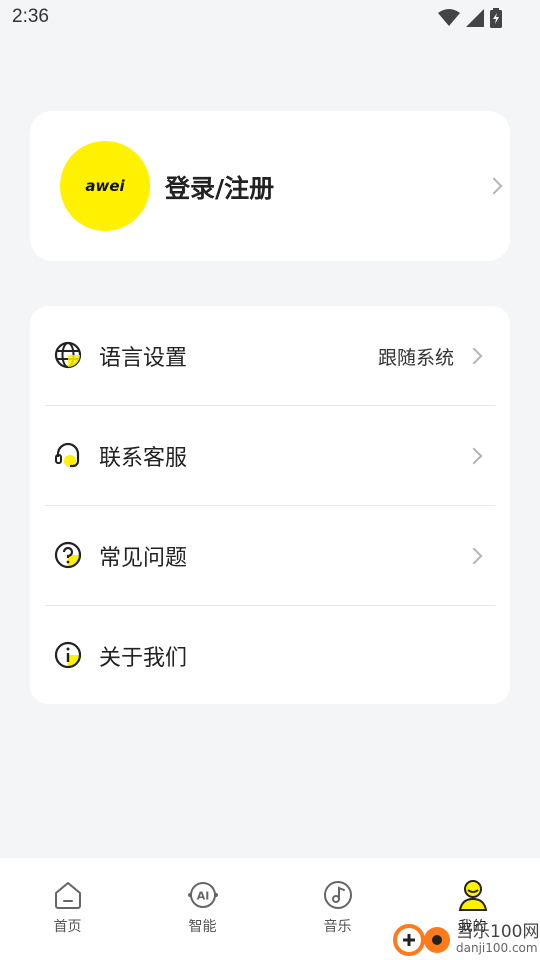 This screenshot has width=540, height=960. I want to click on globe-icon, so click(68, 355).